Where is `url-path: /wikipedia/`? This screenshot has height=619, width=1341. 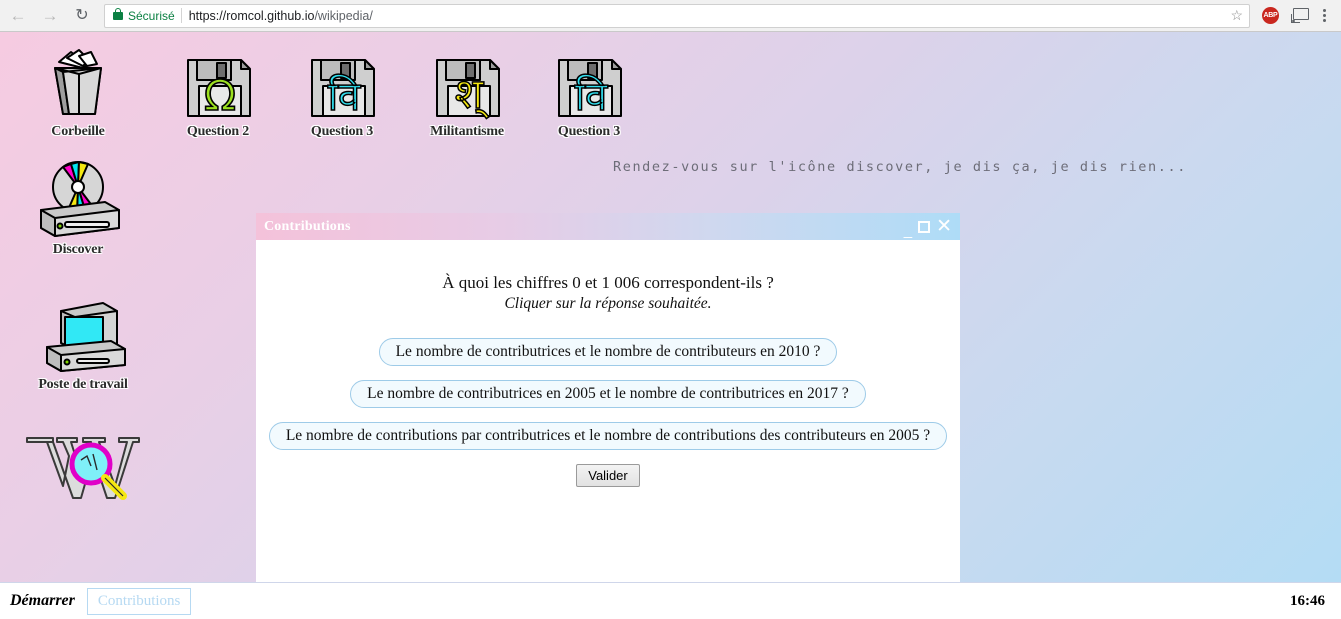 url-path: /wikipedia/ is located at coordinates (343, 15).